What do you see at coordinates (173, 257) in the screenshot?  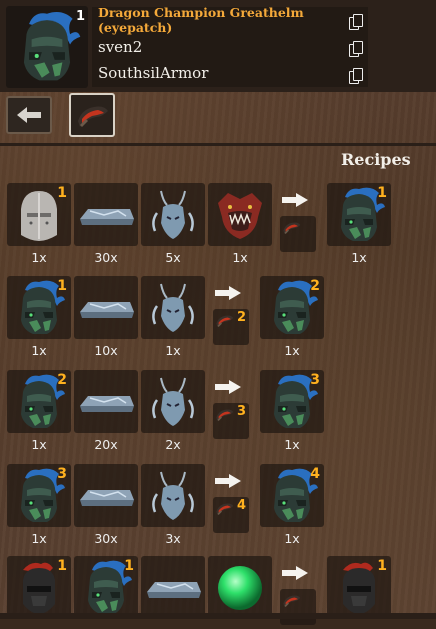 I see `ingredient-quantity: 5x` at bounding box center [173, 257].